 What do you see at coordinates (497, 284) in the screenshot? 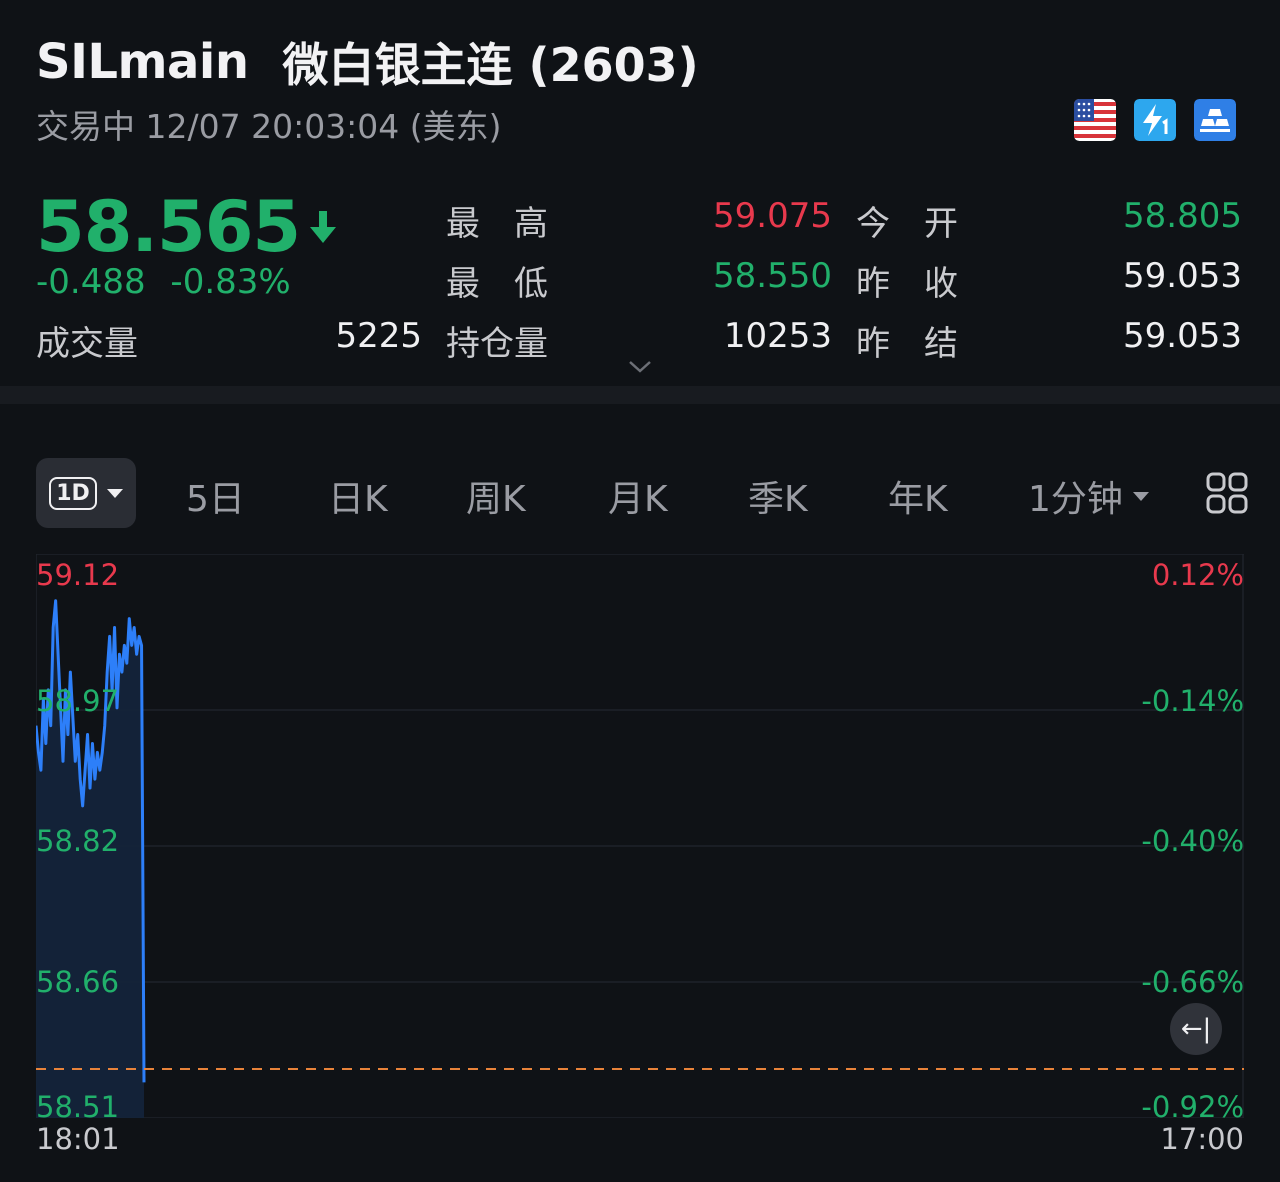
I see `low-label: 最 低` at bounding box center [497, 284].